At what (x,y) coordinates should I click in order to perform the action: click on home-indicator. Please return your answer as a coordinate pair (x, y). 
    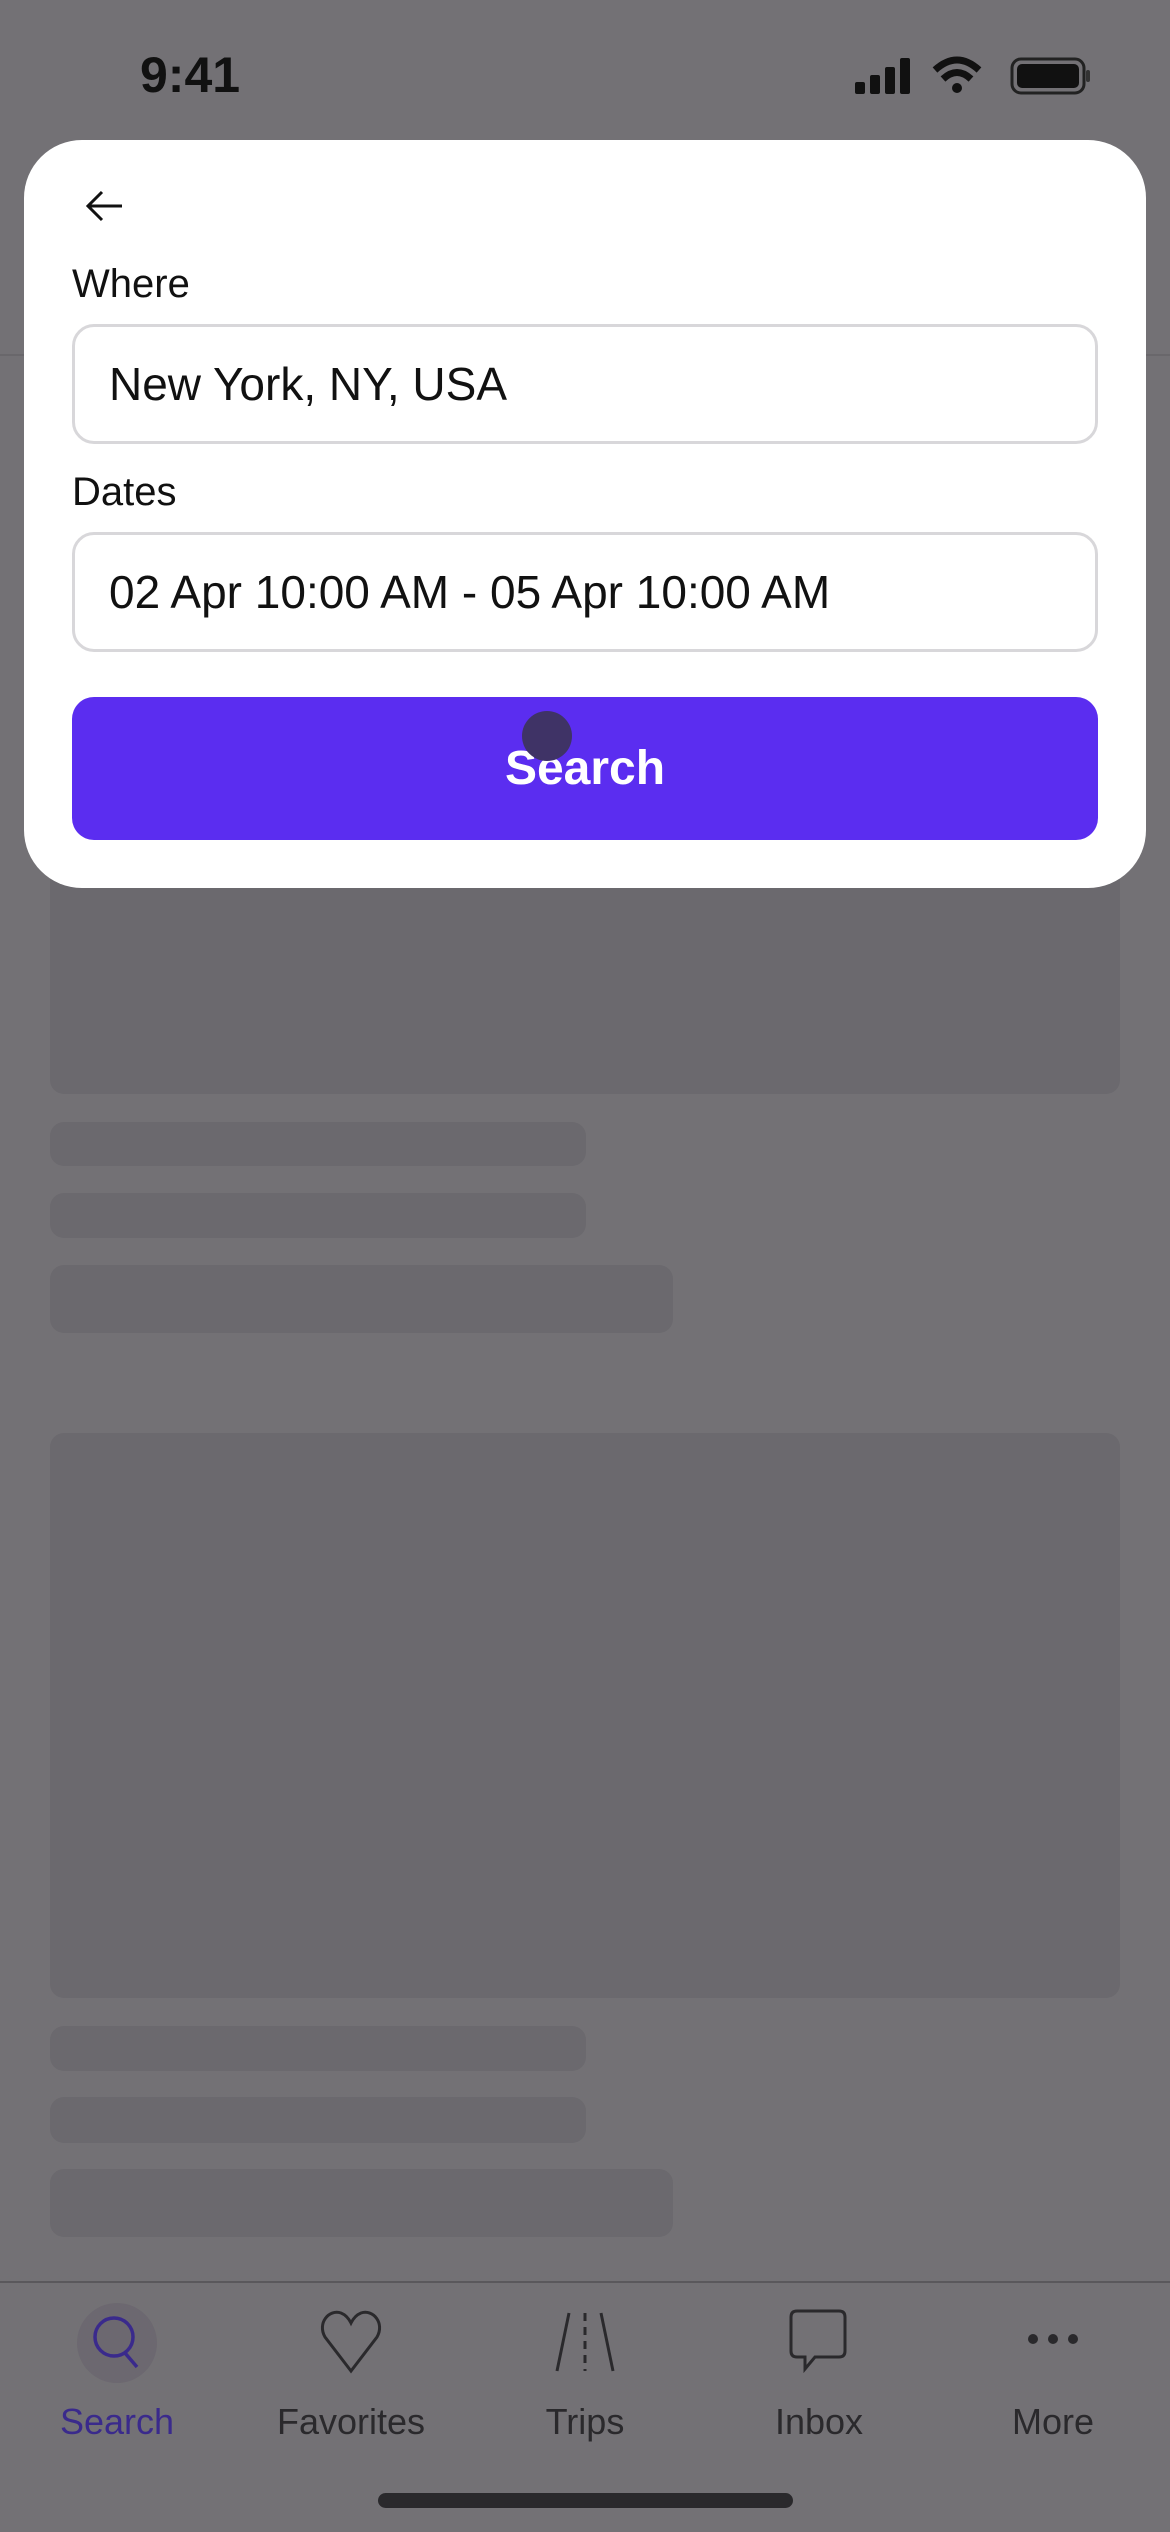
    Looking at the image, I should click on (585, 2500).